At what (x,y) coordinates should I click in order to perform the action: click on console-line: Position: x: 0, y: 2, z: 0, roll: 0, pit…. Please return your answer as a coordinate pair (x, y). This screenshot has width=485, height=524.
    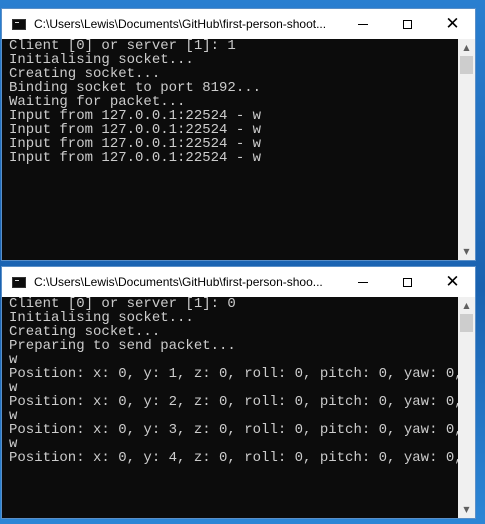
    Looking at the image, I should click on (233, 402).